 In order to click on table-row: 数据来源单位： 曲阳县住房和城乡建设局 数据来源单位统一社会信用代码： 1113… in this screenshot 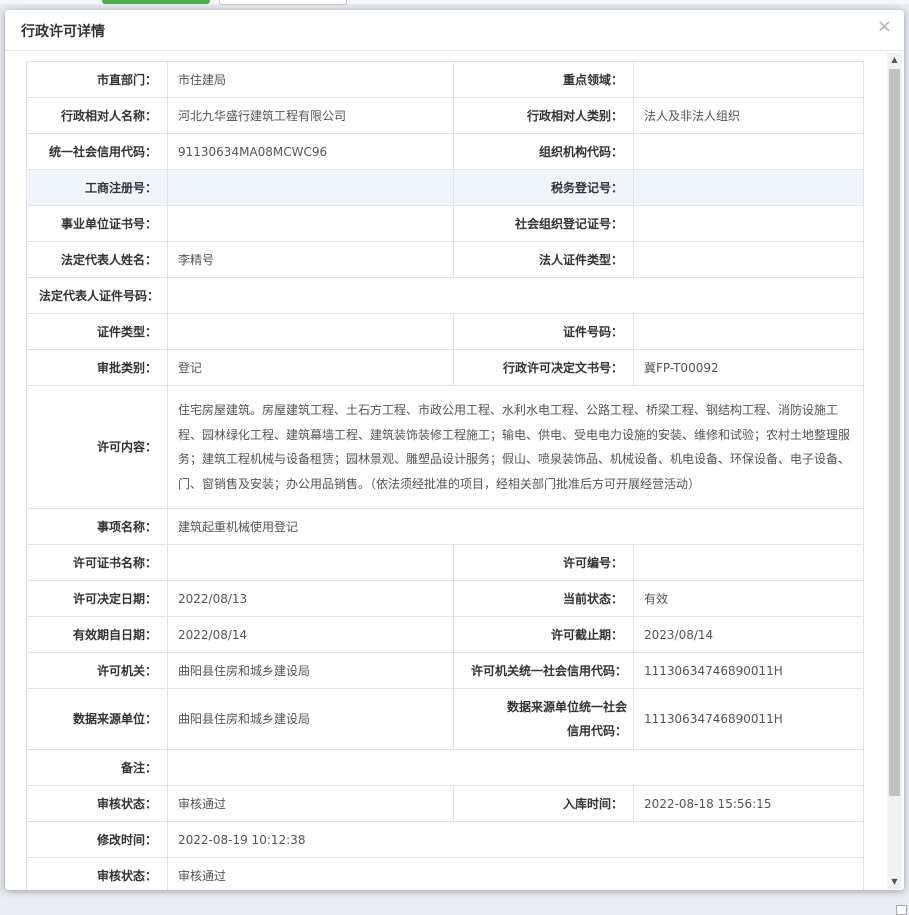, I will do `click(445, 719)`.